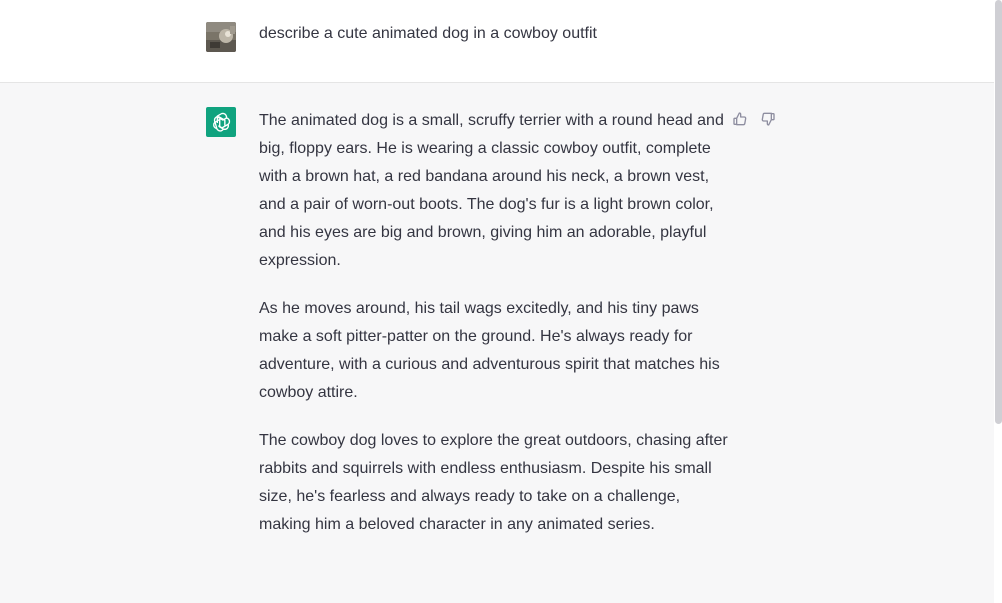  I want to click on openai-logo-icon, so click(222, 122).